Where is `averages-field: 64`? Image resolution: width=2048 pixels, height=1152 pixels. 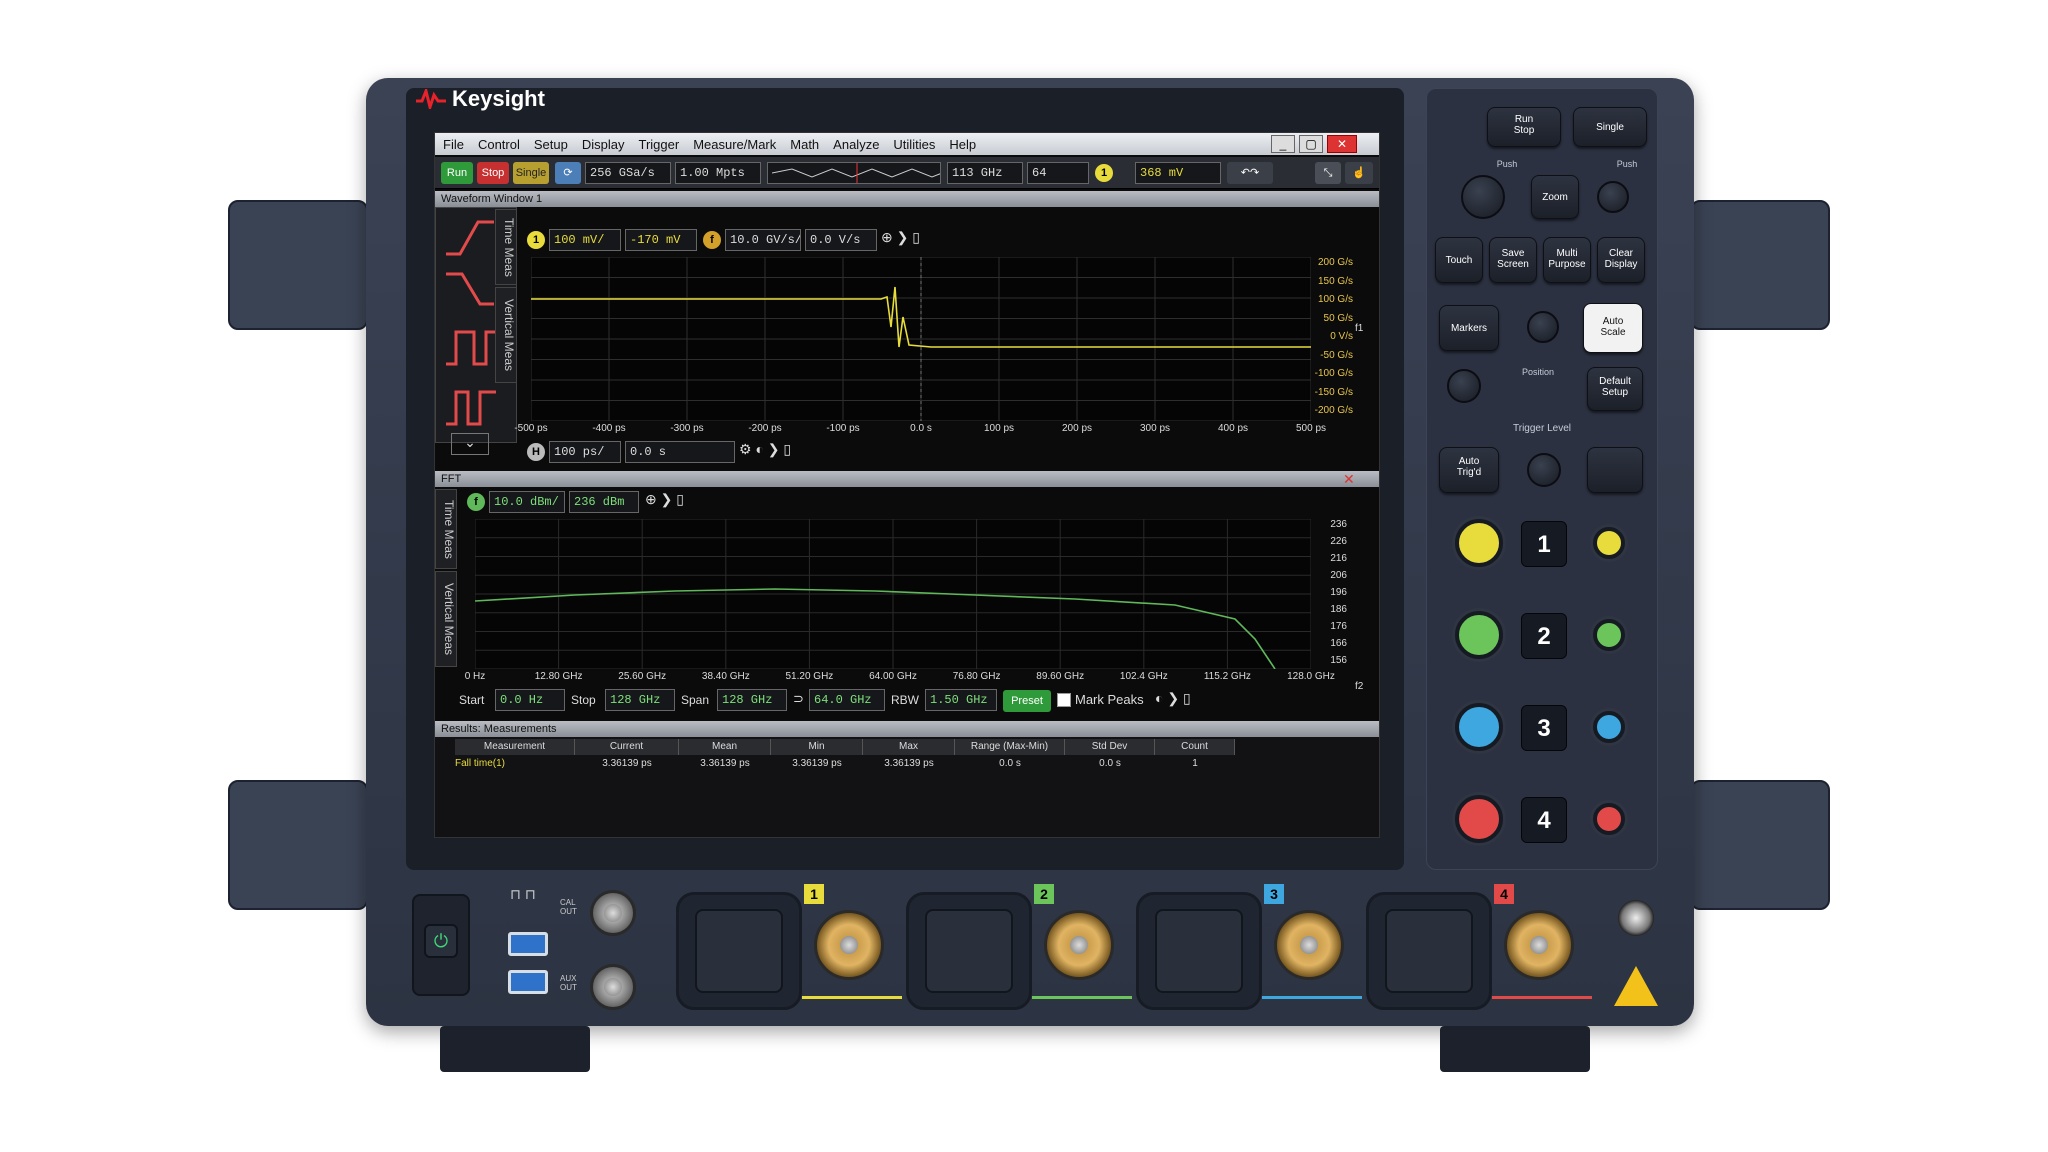
averages-field: 64 is located at coordinates (1058, 173).